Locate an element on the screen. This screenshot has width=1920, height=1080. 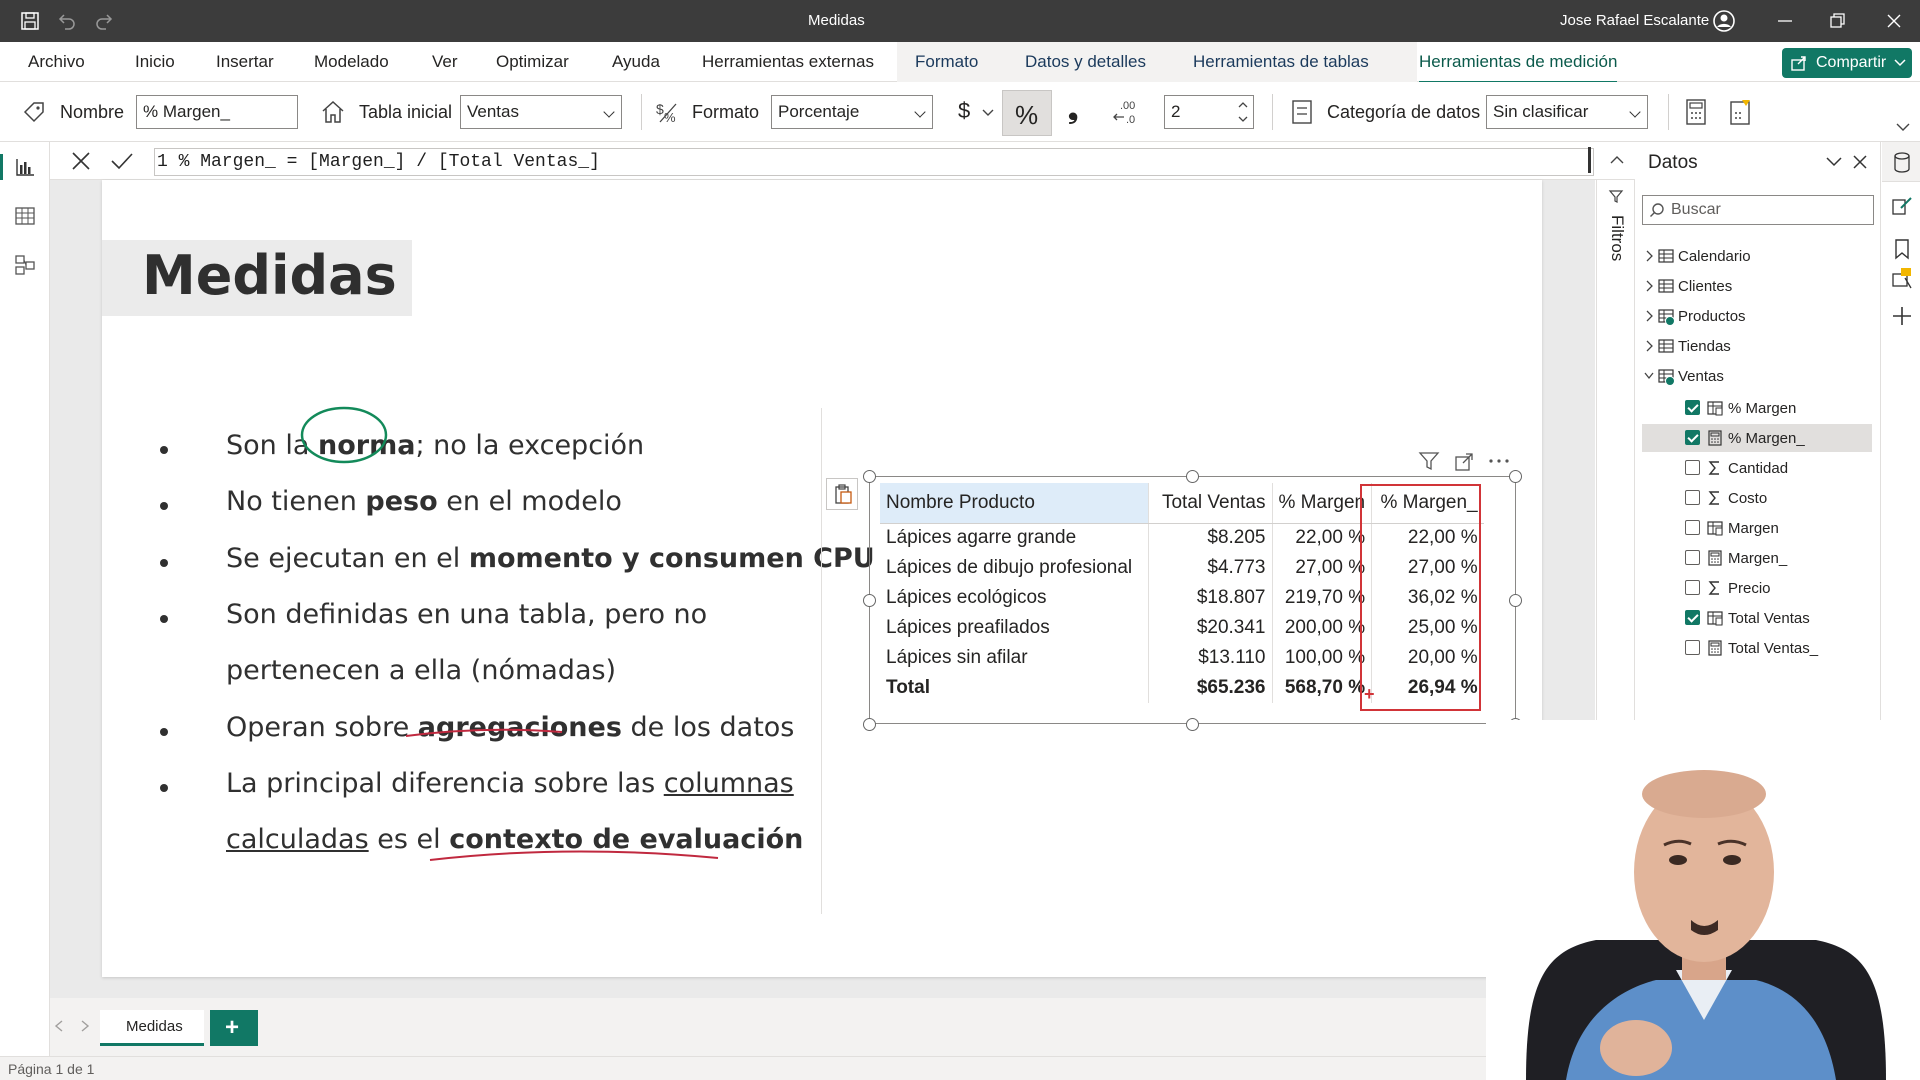
table-node-ventas: Ventas is located at coordinates (1756, 376).